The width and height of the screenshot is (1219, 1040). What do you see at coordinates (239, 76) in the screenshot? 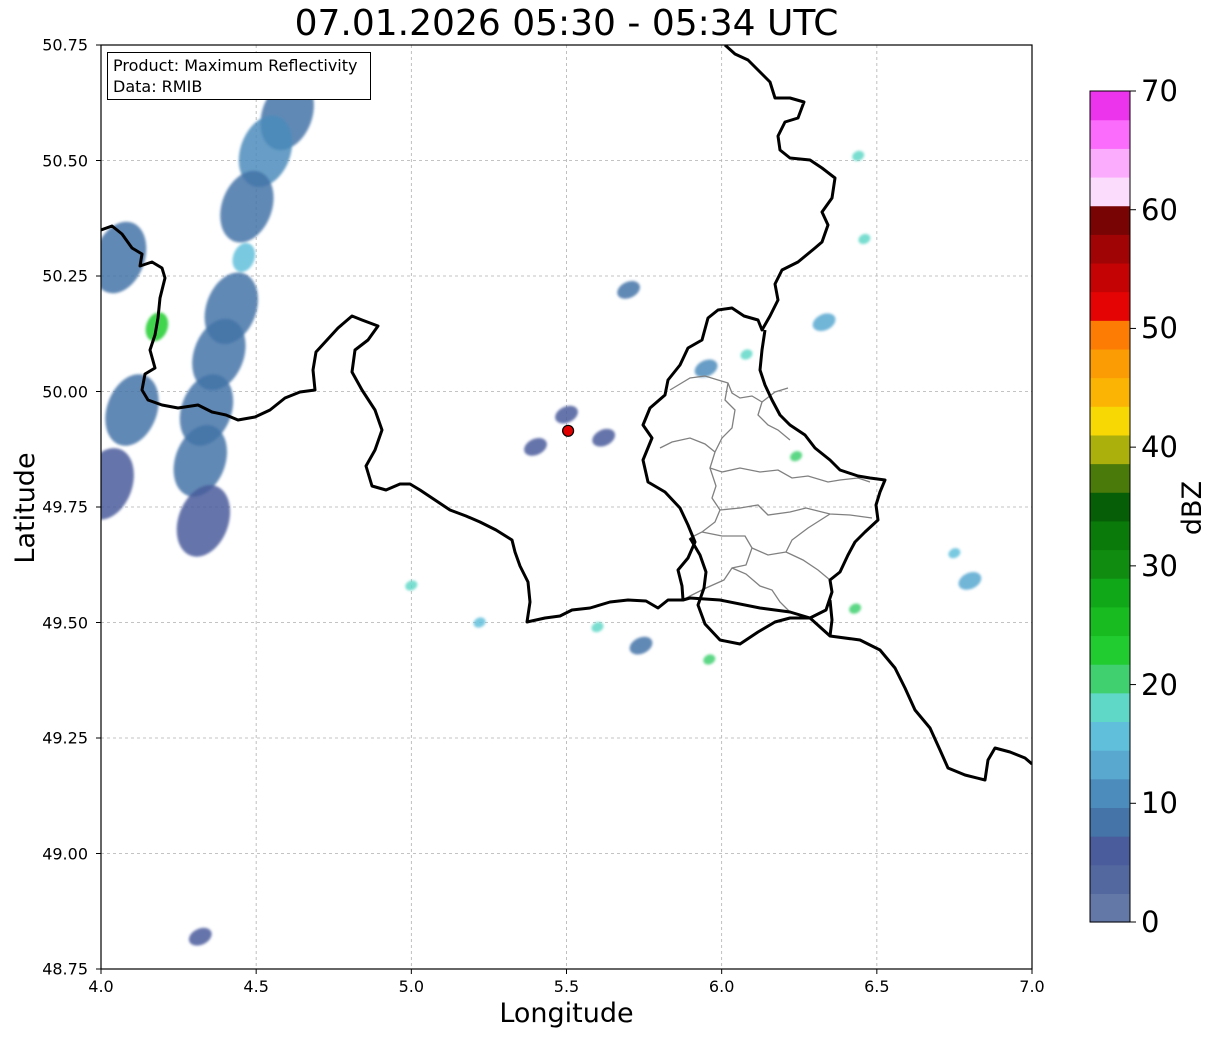
I see `product-info-box: Product: Maximum Reflectivity Data: RMIB` at bounding box center [239, 76].